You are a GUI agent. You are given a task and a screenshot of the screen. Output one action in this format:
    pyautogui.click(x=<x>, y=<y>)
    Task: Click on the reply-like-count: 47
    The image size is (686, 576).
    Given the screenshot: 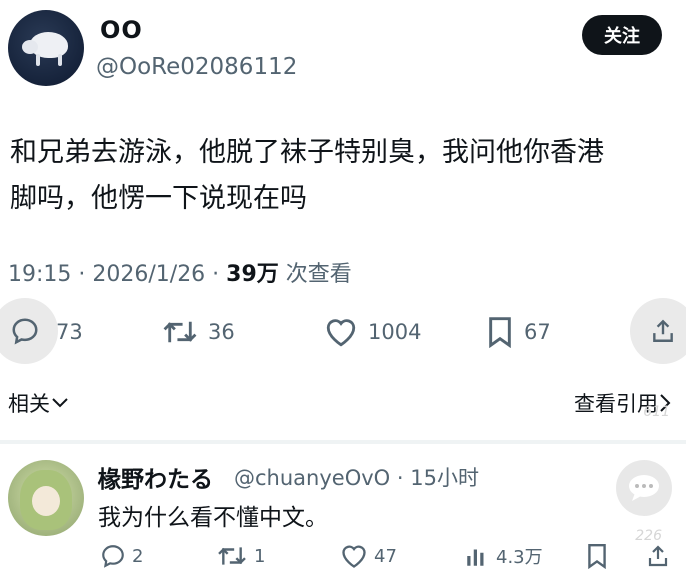 What is the action you would take?
    pyautogui.click(x=385, y=556)
    